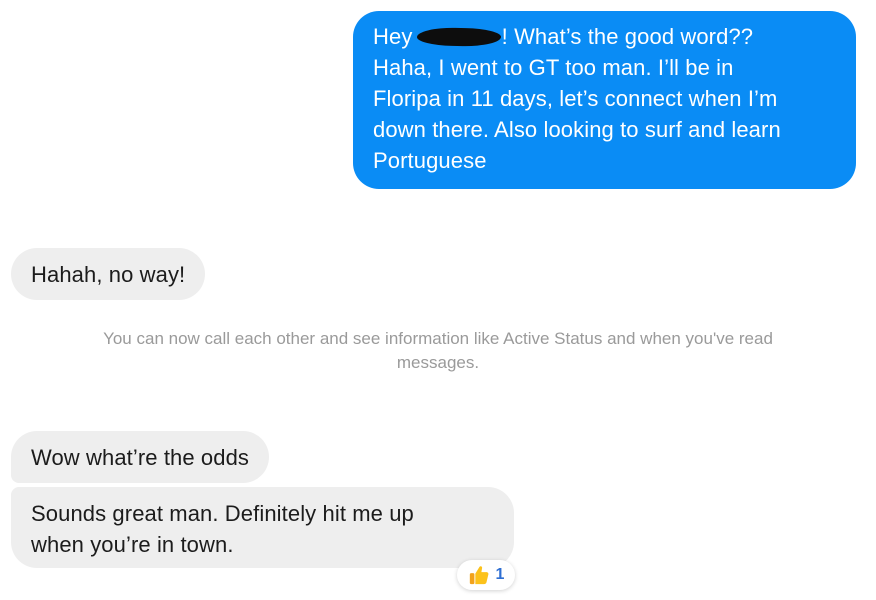 The height and width of the screenshot is (600, 876). I want to click on incoming-message-bubble: Wow what’re the odds, so click(140, 457).